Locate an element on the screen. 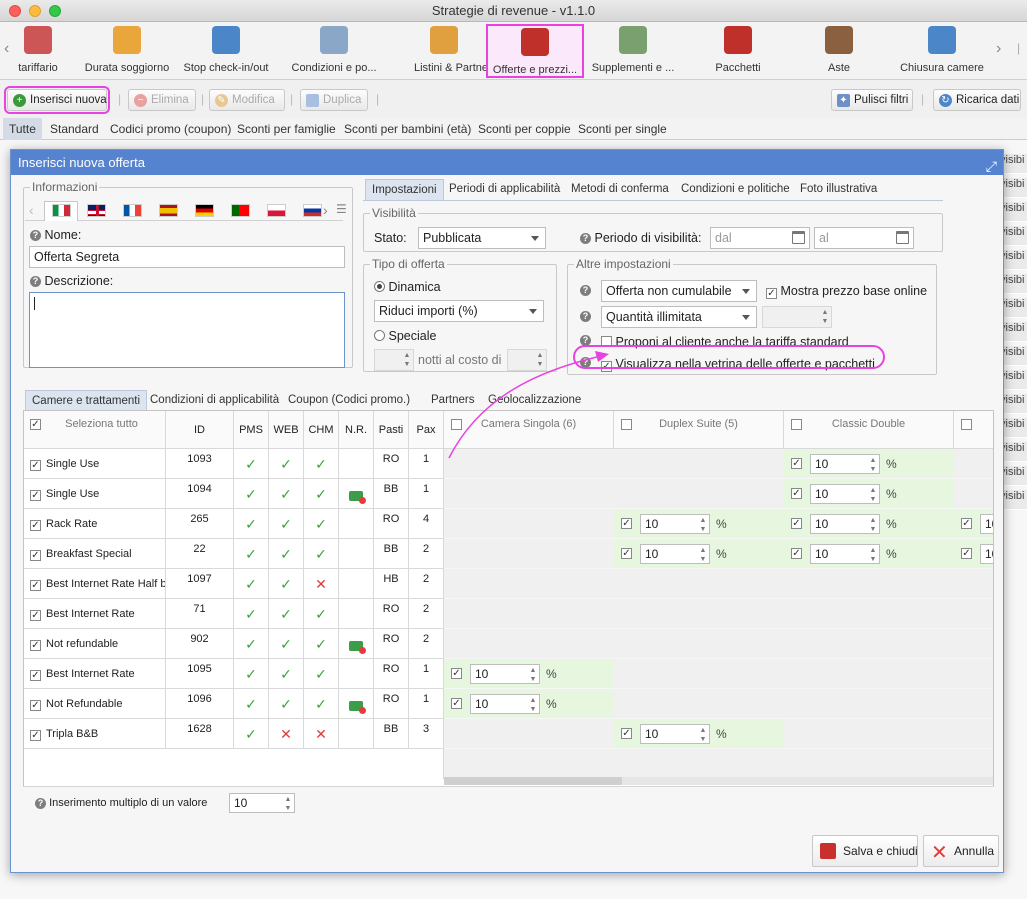 This screenshot has width=1027, height=899. flag-spain-icon is located at coordinates (168, 210).